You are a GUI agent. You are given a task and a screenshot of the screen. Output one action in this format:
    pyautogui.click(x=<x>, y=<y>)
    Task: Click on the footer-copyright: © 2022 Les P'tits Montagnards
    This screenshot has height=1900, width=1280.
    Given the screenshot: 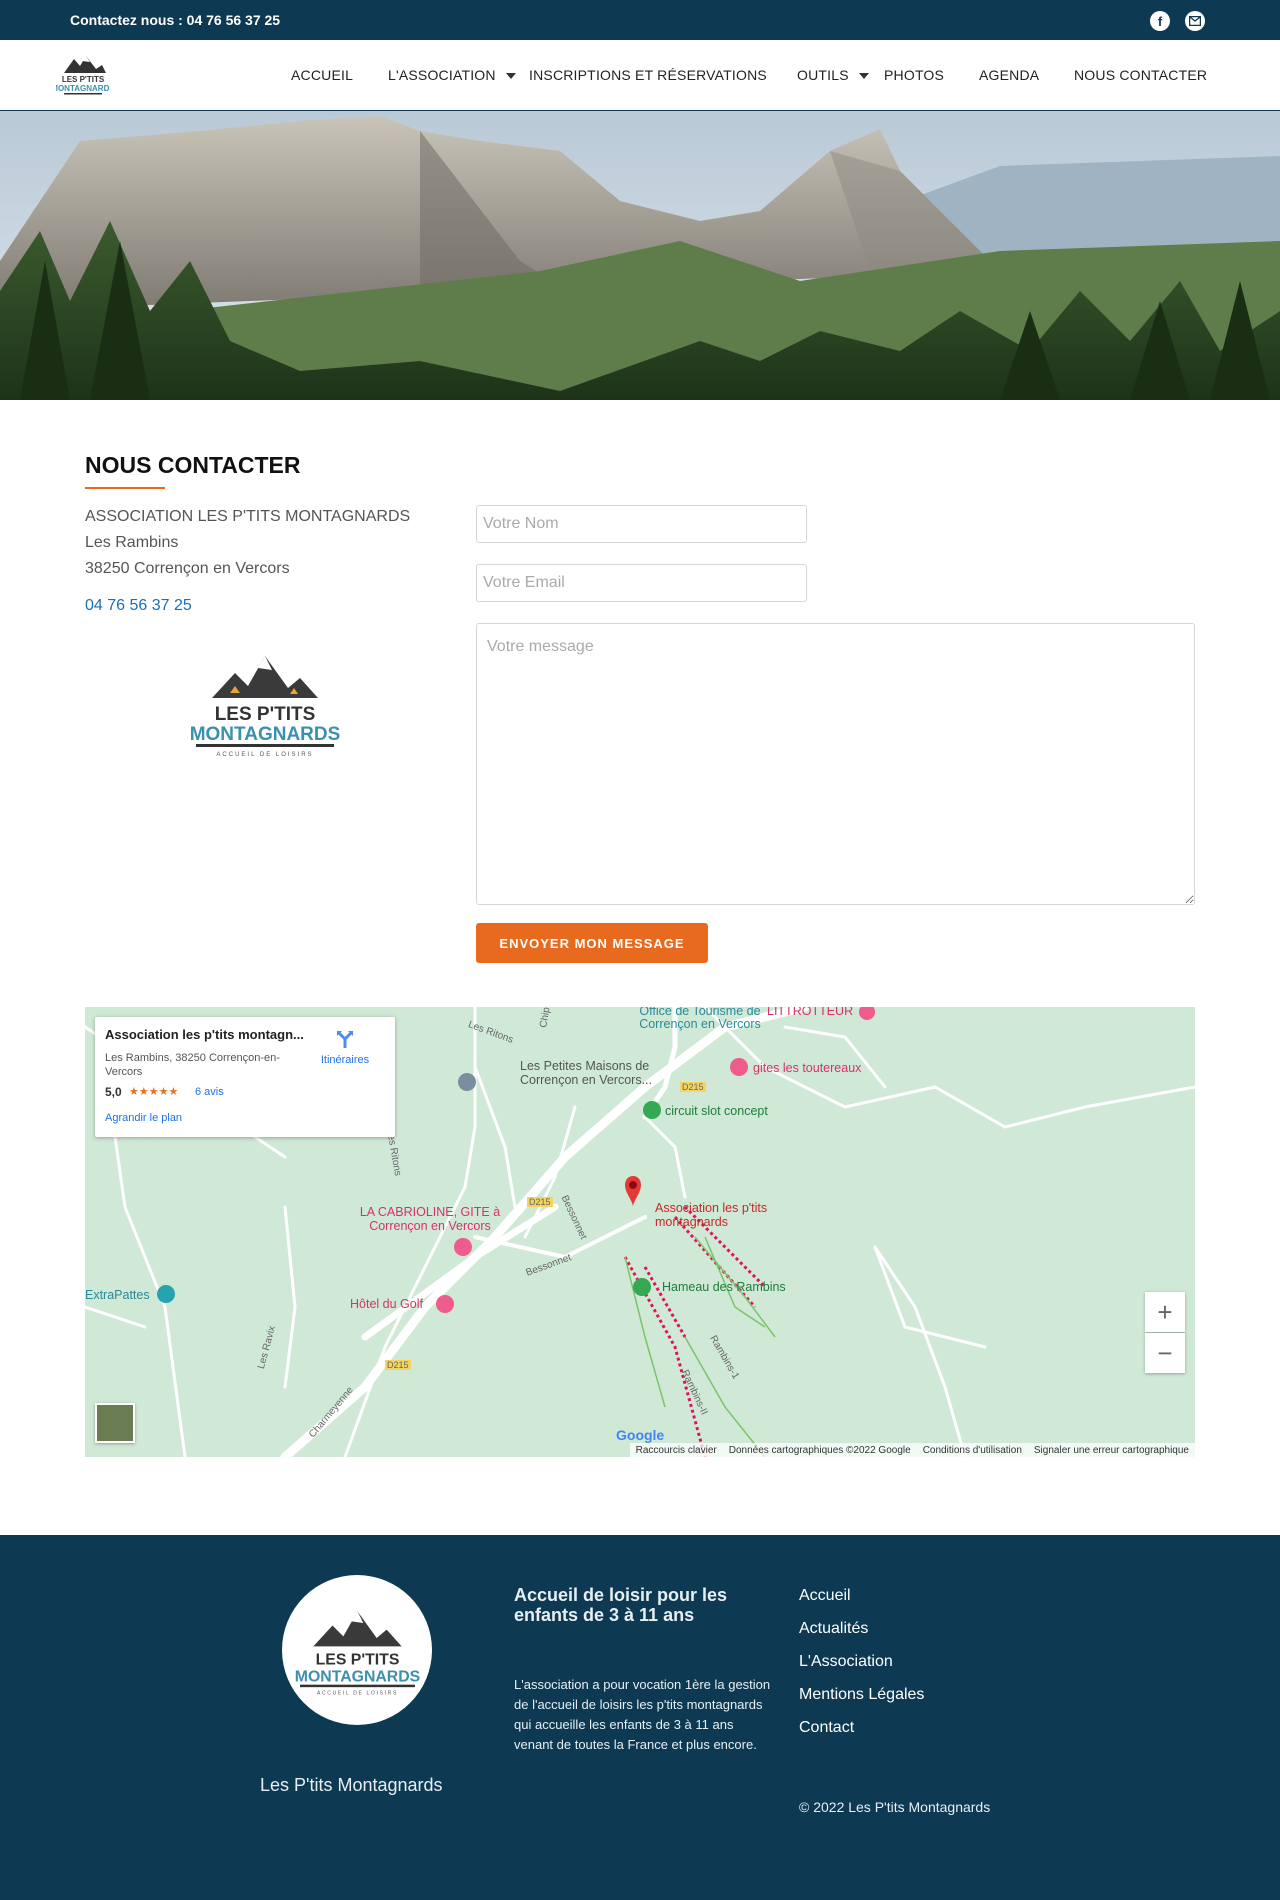 What is the action you would take?
    pyautogui.click(x=895, y=1807)
    